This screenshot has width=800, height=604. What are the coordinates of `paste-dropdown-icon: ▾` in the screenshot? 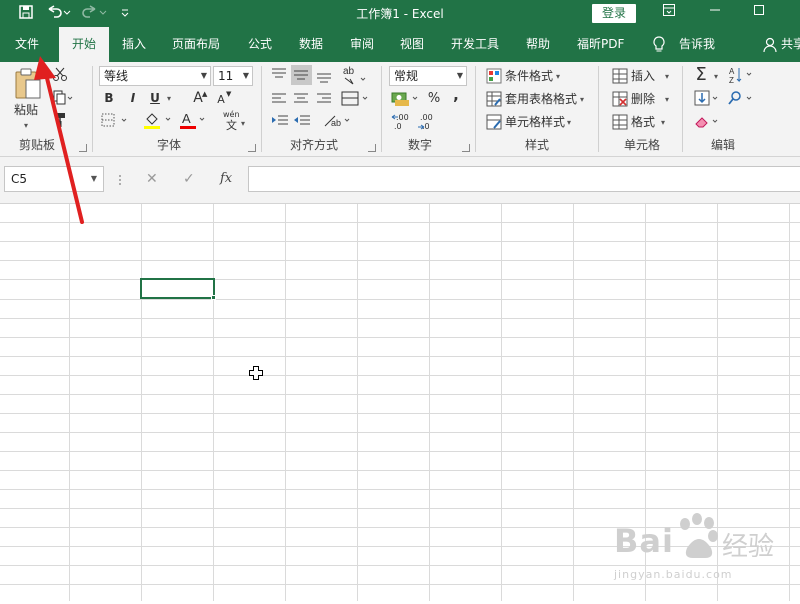 It's located at (26, 126).